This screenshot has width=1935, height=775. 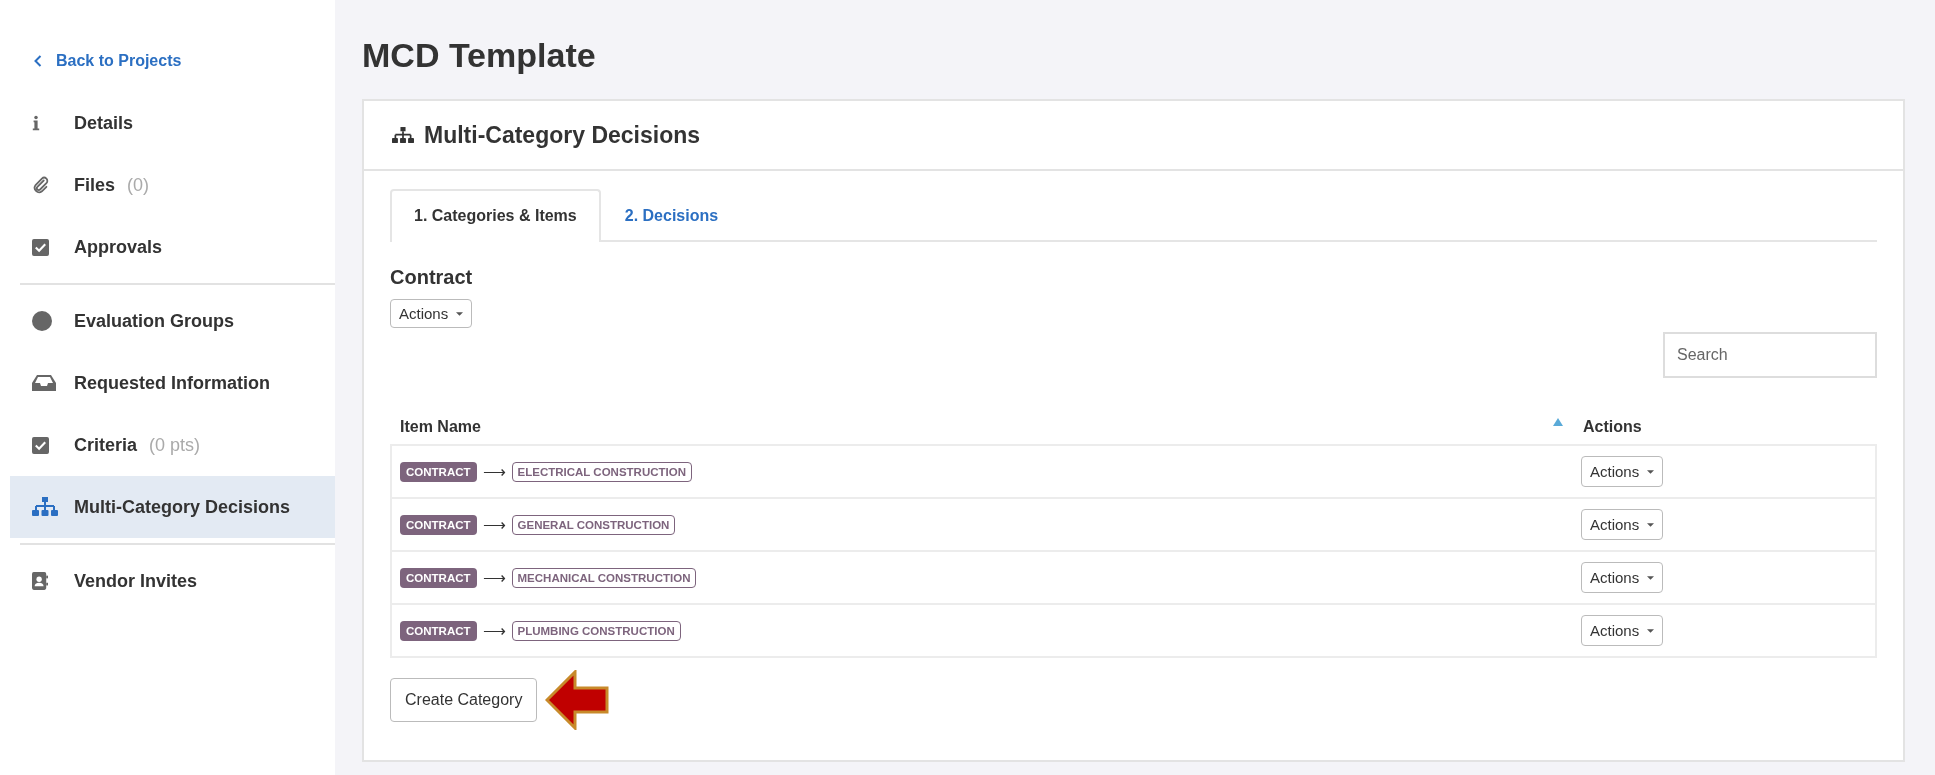 What do you see at coordinates (42, 321) in the screenshot?
I see `circle-icon` at bounding box center [42, 321].